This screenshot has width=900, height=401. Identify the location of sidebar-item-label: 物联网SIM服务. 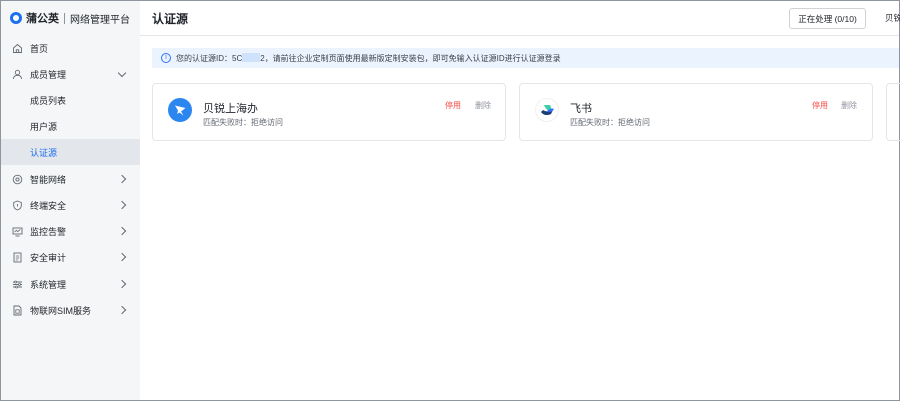
(61, 310).